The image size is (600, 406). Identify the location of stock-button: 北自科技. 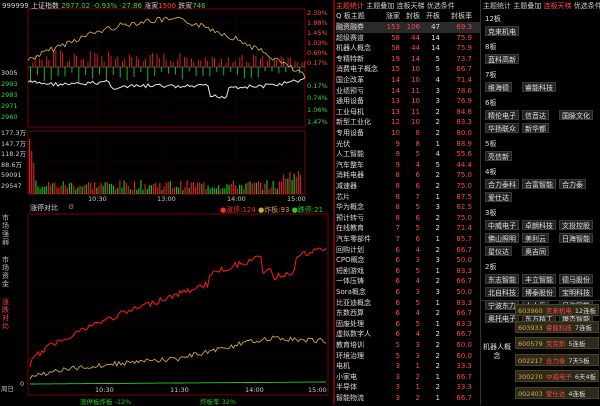
(502, 292).